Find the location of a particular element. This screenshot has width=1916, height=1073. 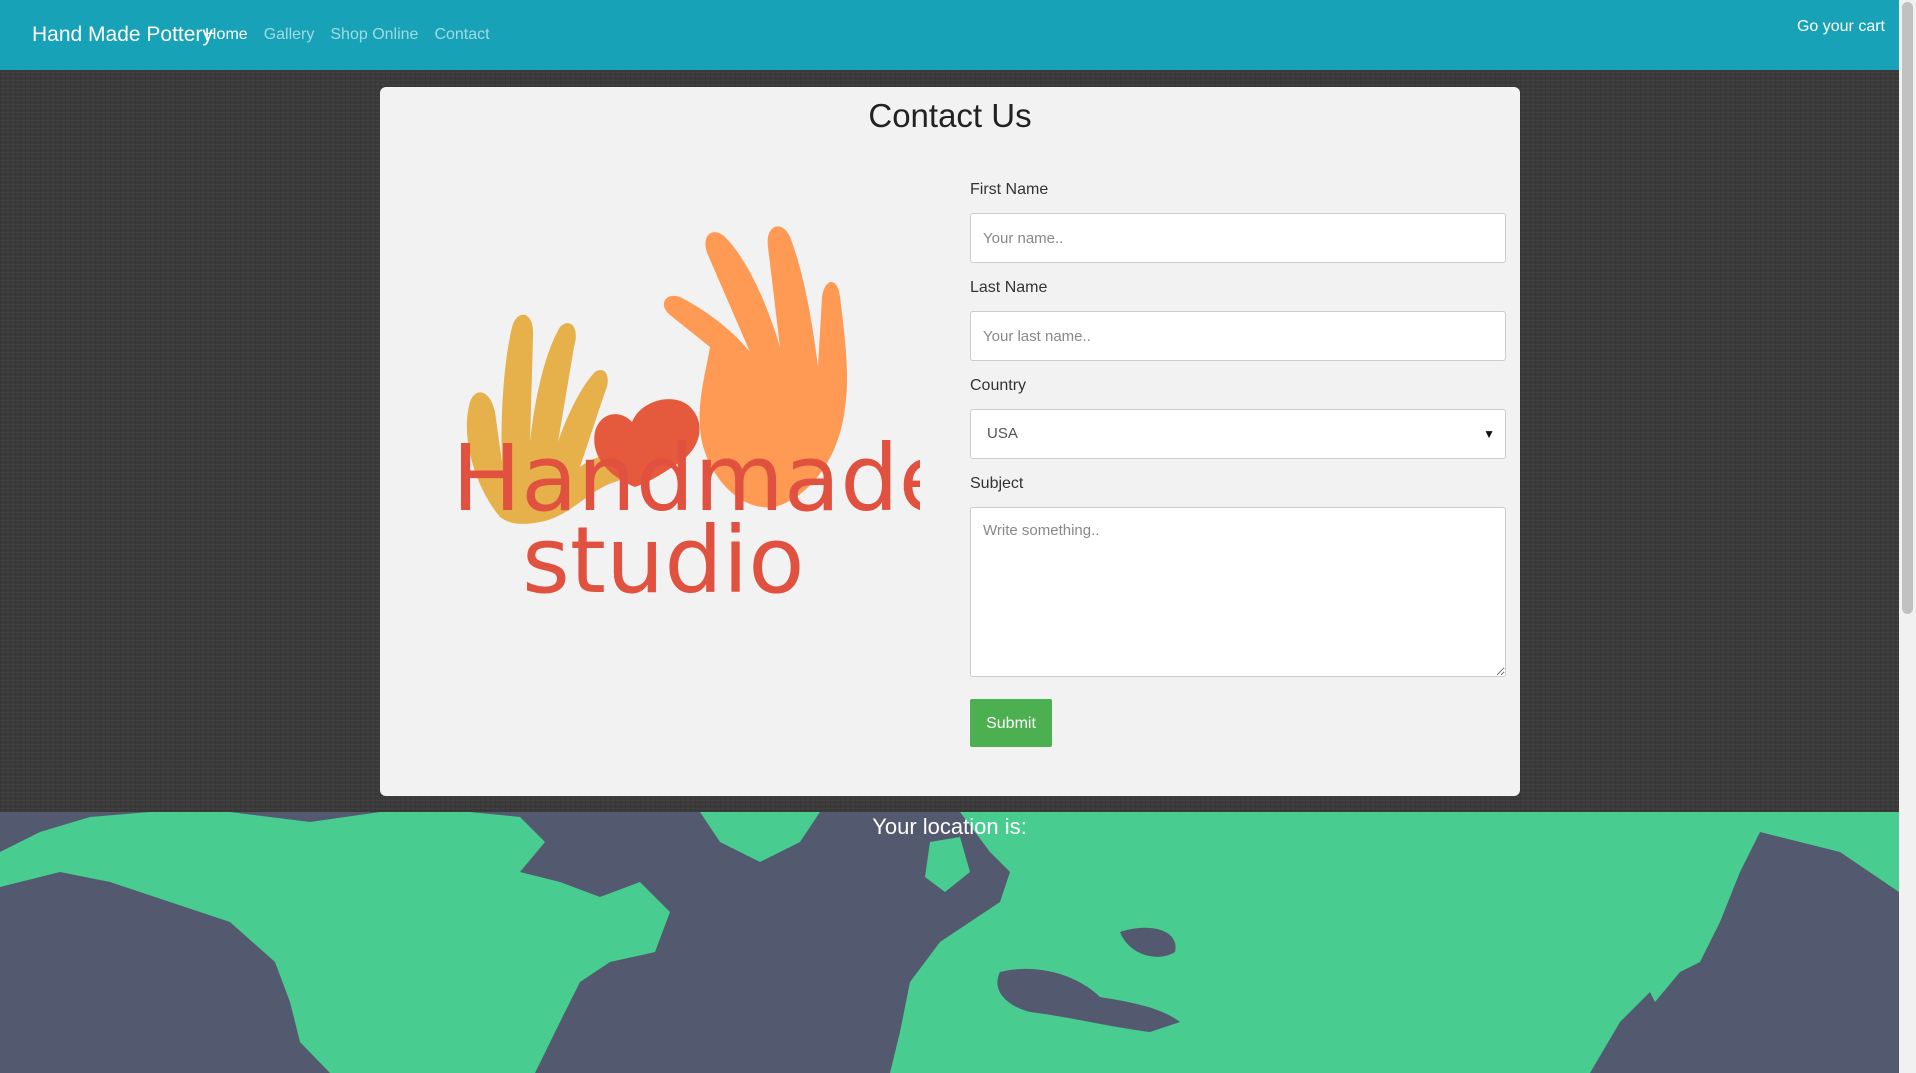

first-name-input is located at coordinates (1238, 238).